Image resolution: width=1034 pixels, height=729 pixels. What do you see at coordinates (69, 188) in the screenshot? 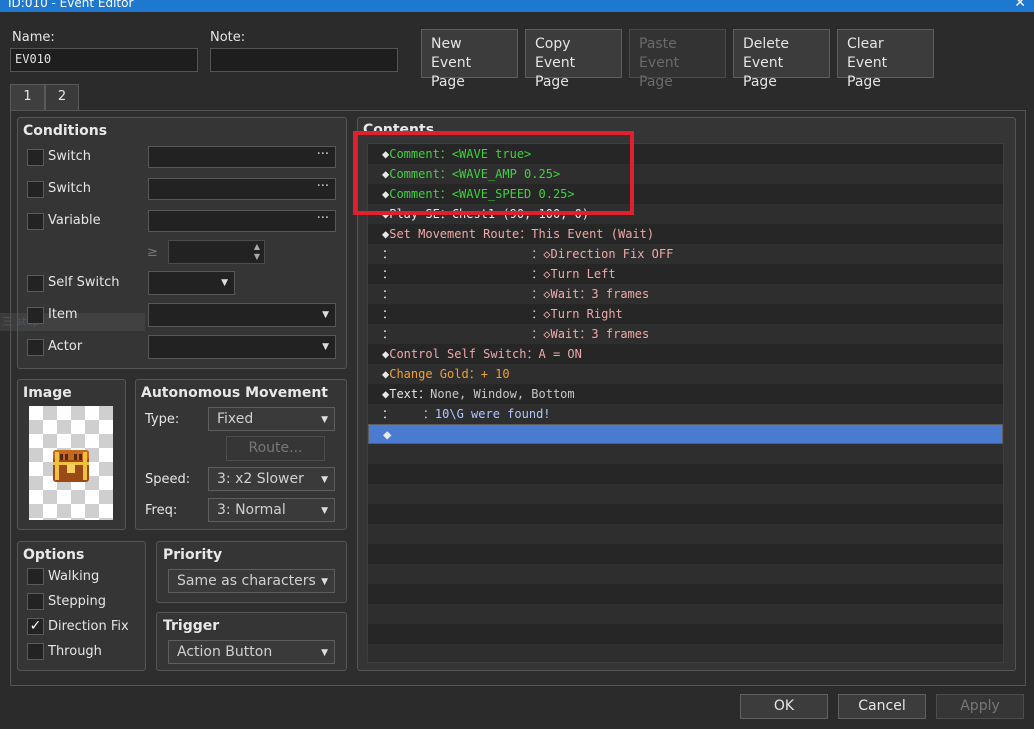
I see `switch2-label: Switch` at bounding box center [69, 188].